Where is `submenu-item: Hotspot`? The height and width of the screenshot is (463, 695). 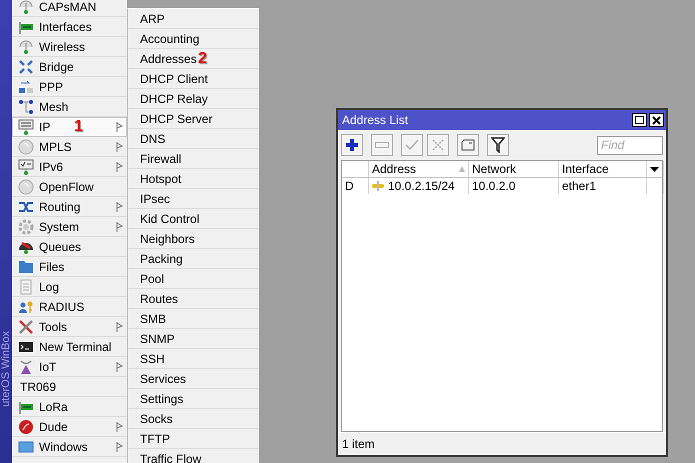
submenu-item: Hotspot is located at coordinates (193, 179).